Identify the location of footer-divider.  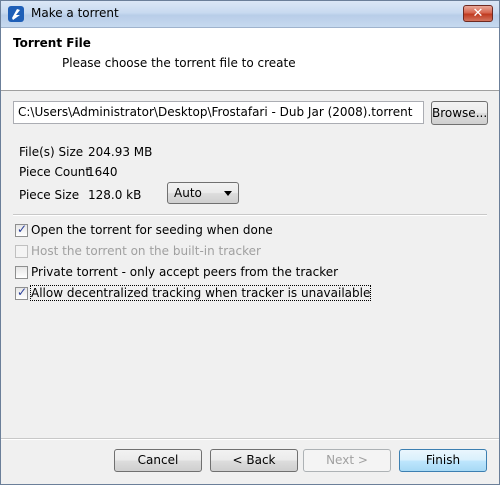
(250, 439).